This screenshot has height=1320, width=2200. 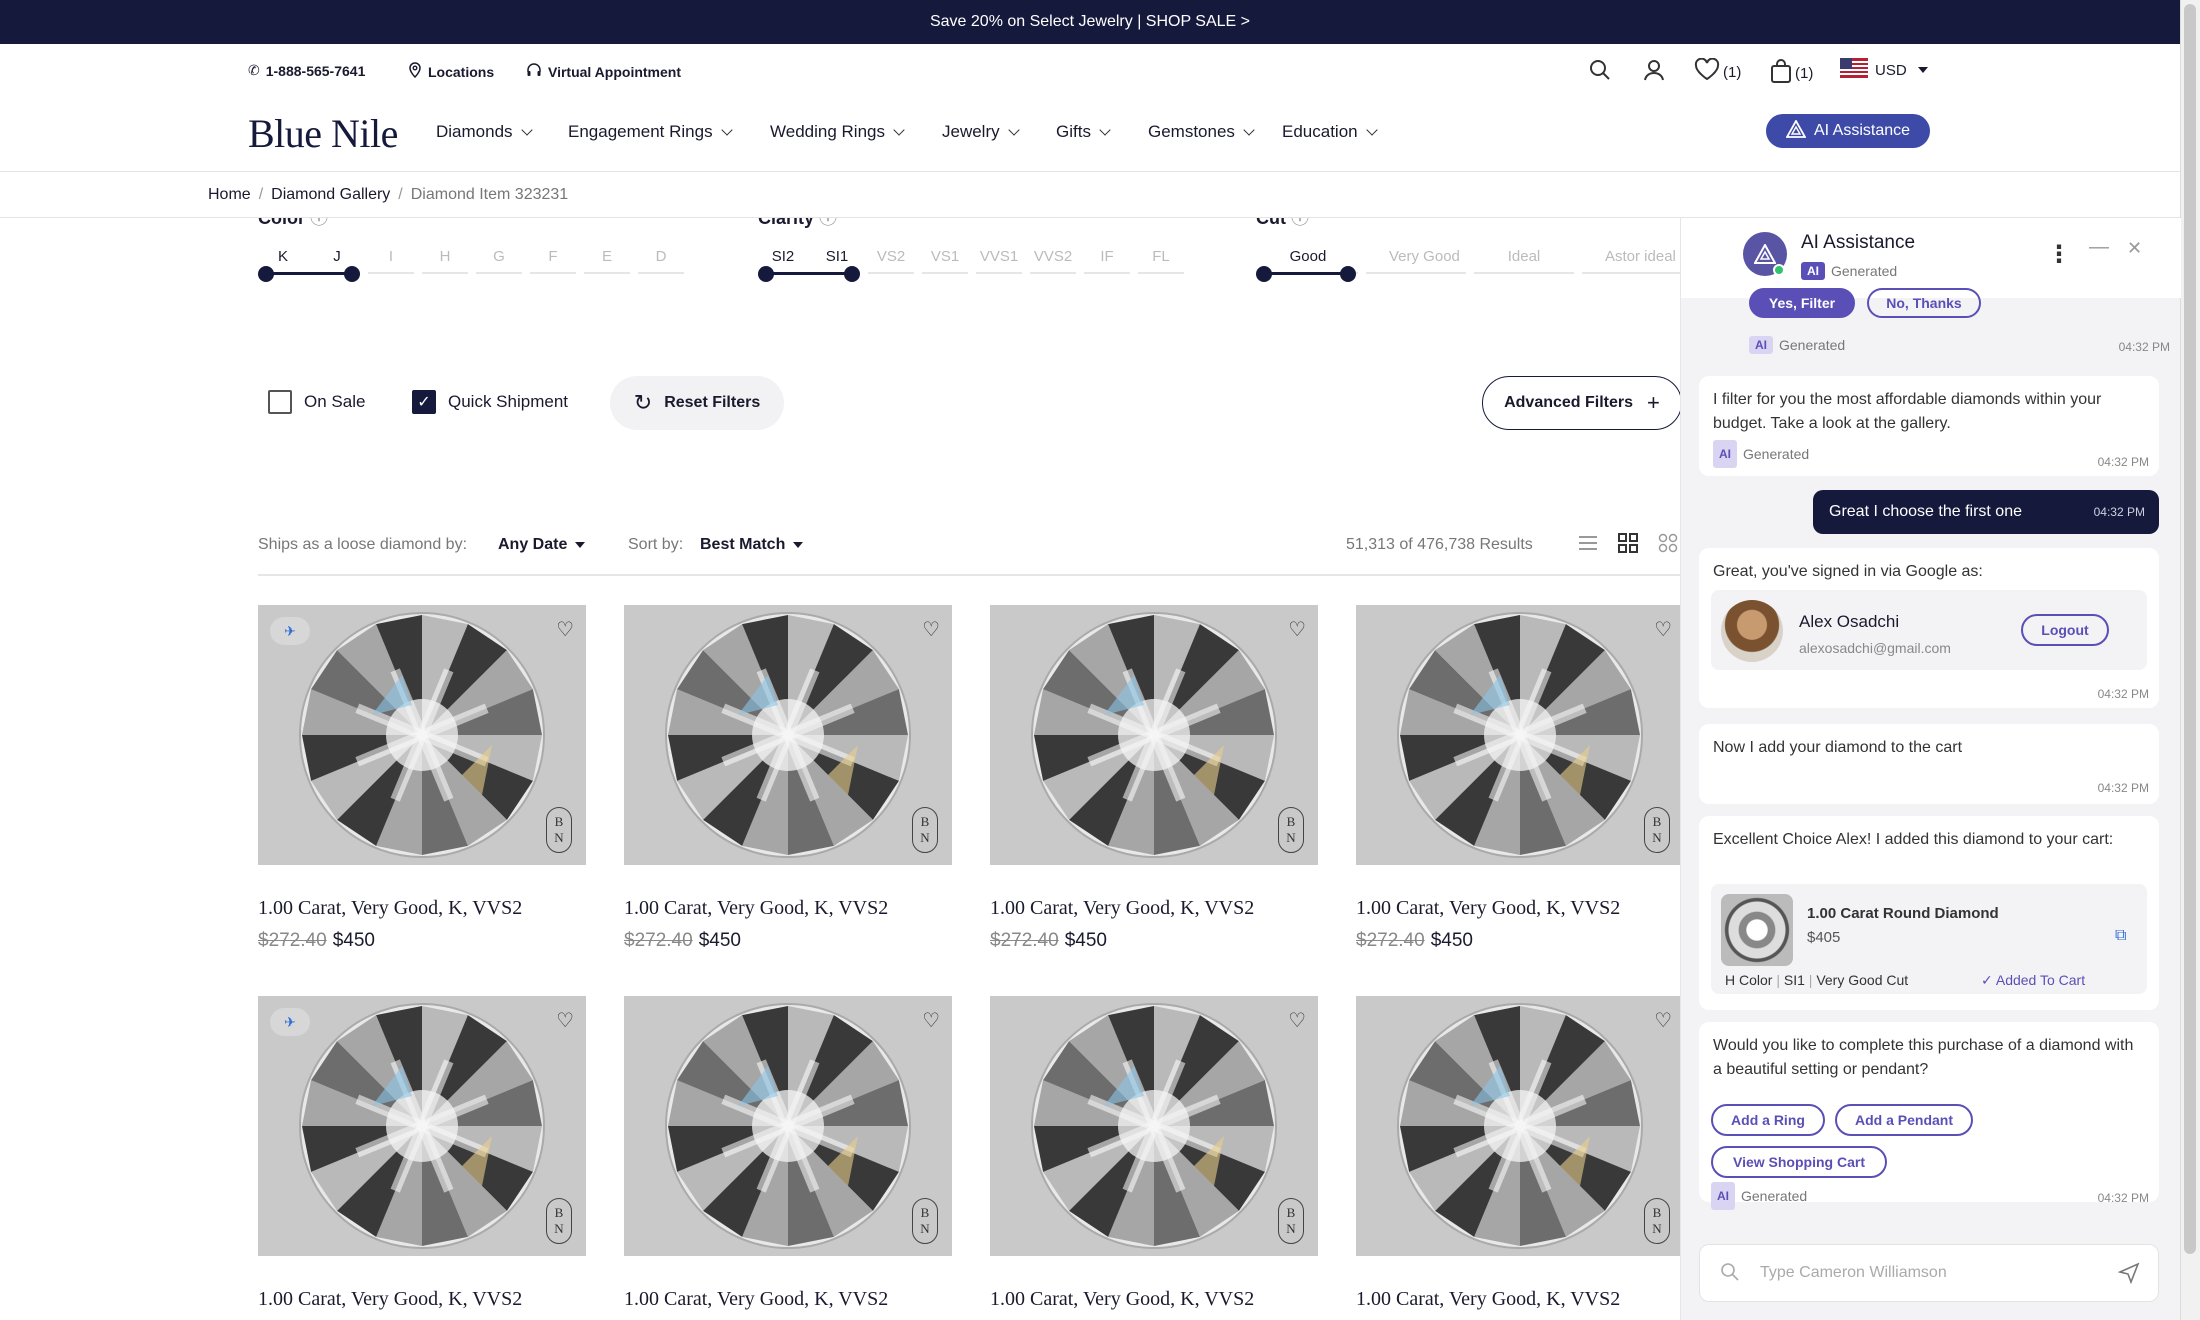 I want to click on nav-education: Education, so click(x=1330, y=132).